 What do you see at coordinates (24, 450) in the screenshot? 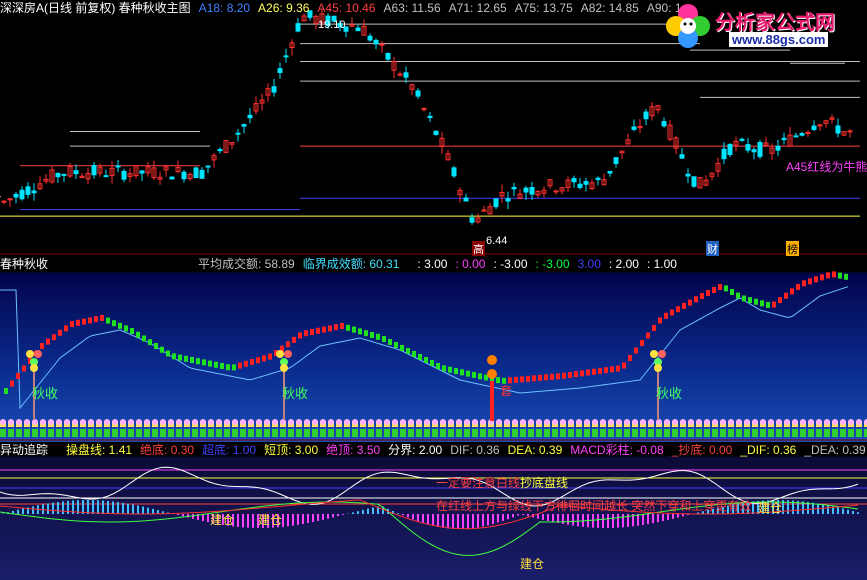
I see `yidong-title: 异动追踪` at bounding box center [24, 450].